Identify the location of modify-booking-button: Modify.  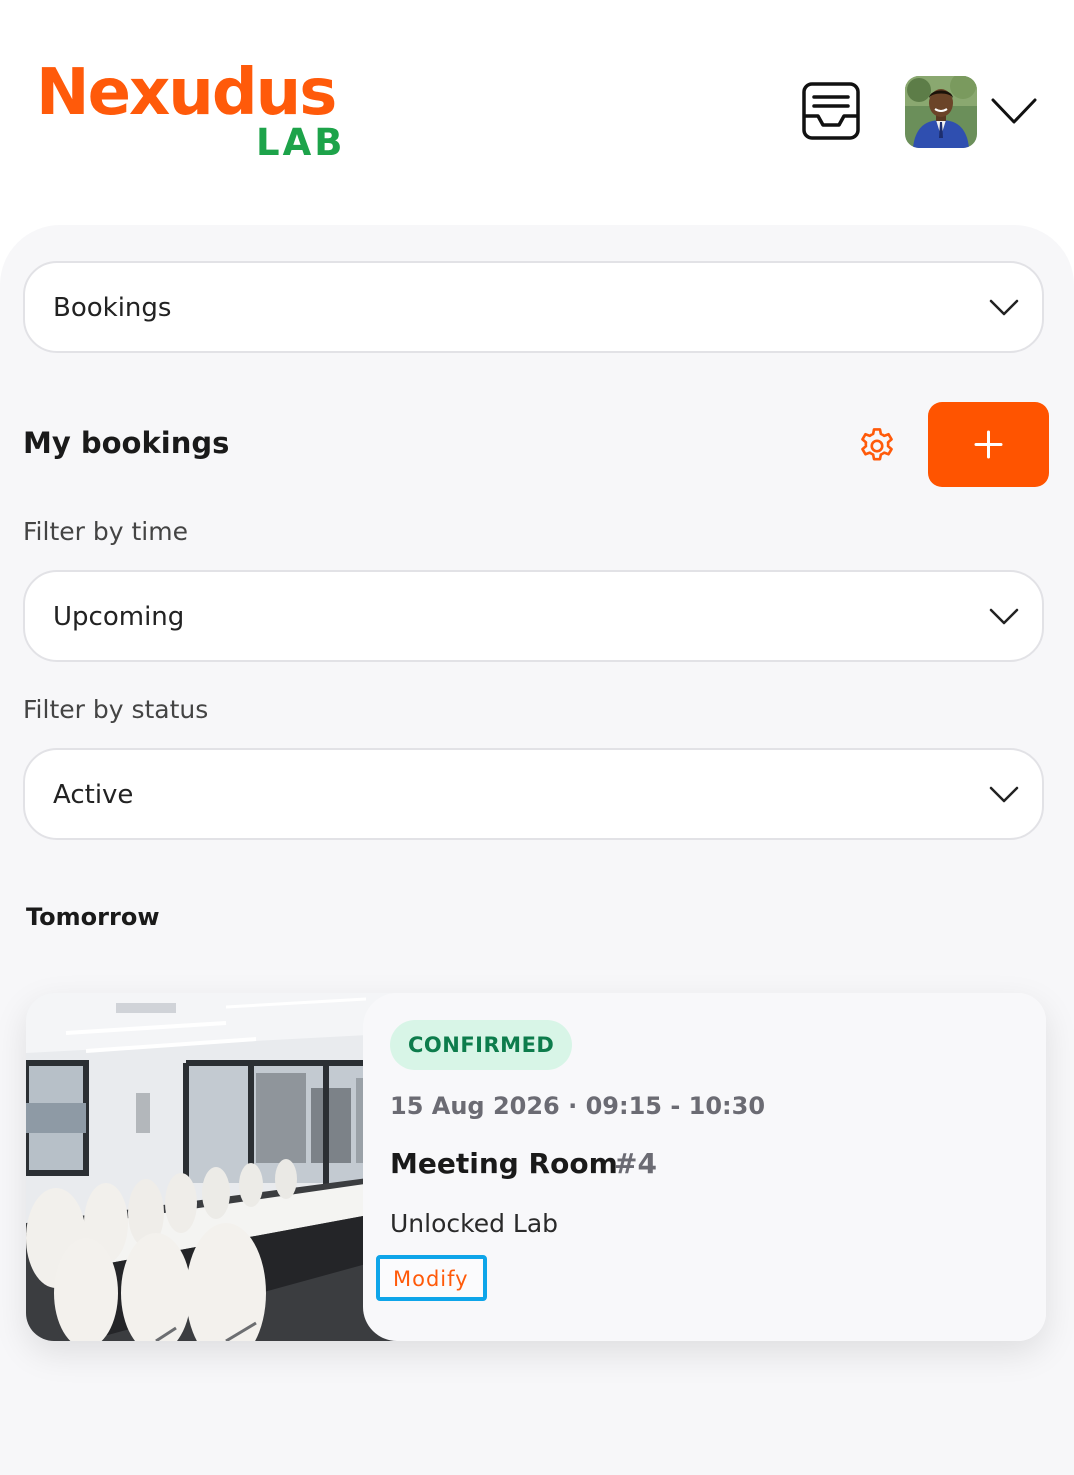
(431, 1278).